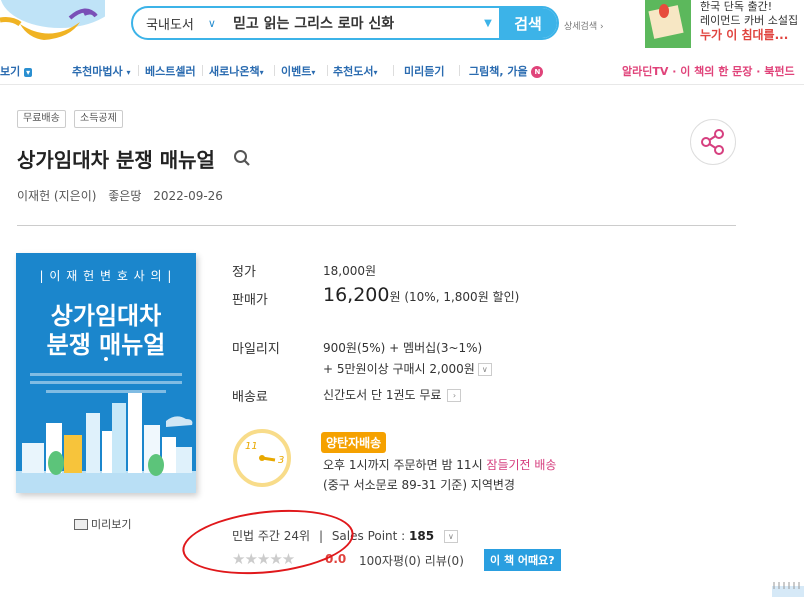 This screenshot has height=597, width=804. What do you see at coordinates (250, 397) in the screenshot?
I see `shipping-label: 배송료` at bounding box center [250, 397].